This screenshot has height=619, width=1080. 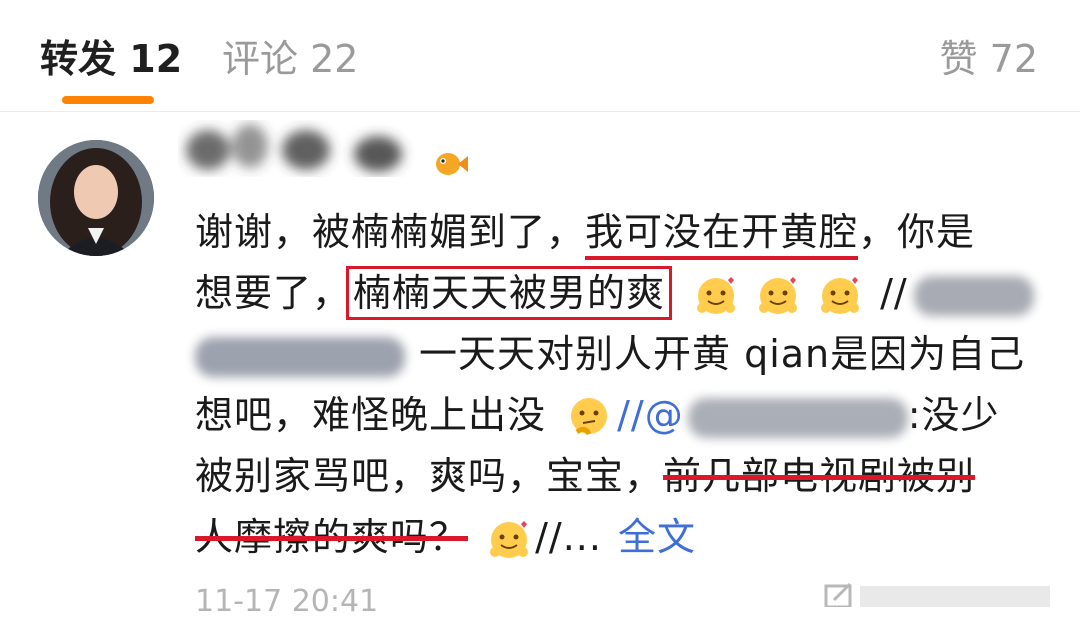 What do you see at coordinates (390, 232) in the screenshot?
I see `text-segment: 谢谢，被楠楠媚到了，` at bounding box center [390, 232].